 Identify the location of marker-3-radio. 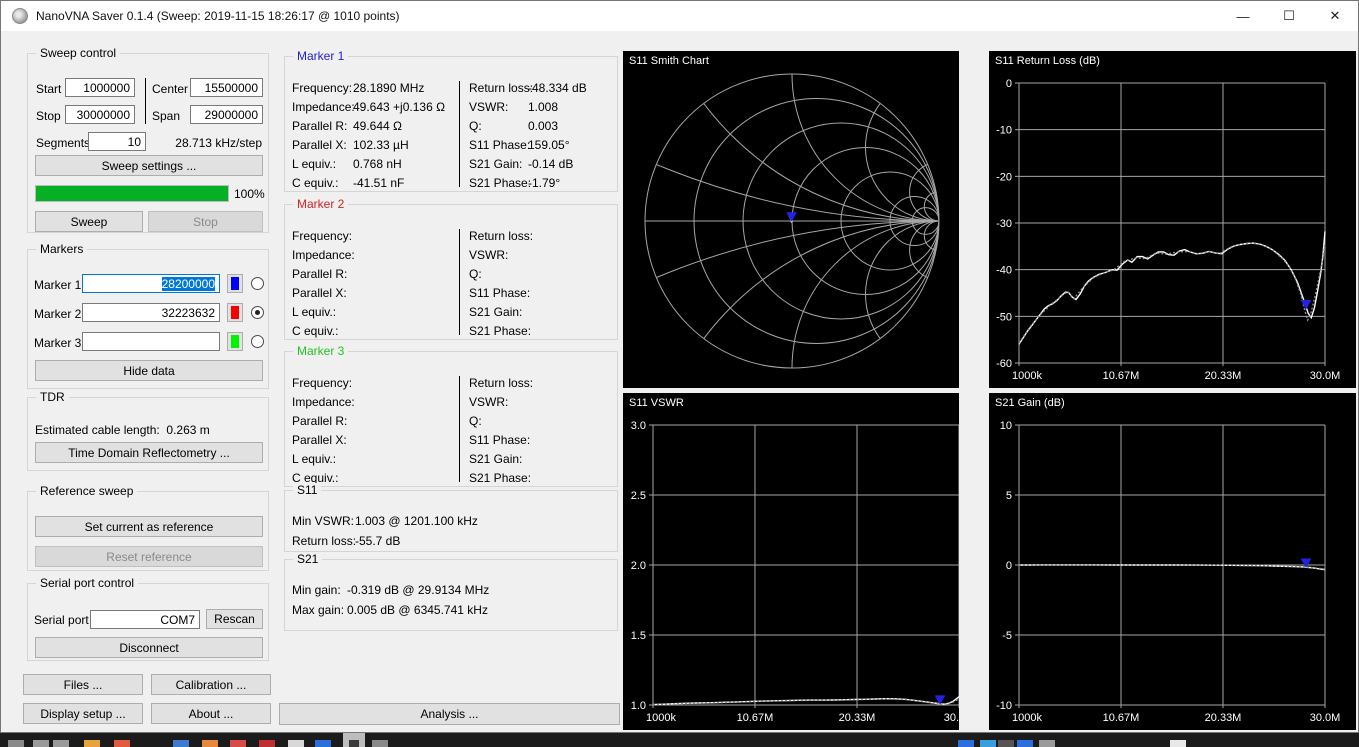
(257, 341).